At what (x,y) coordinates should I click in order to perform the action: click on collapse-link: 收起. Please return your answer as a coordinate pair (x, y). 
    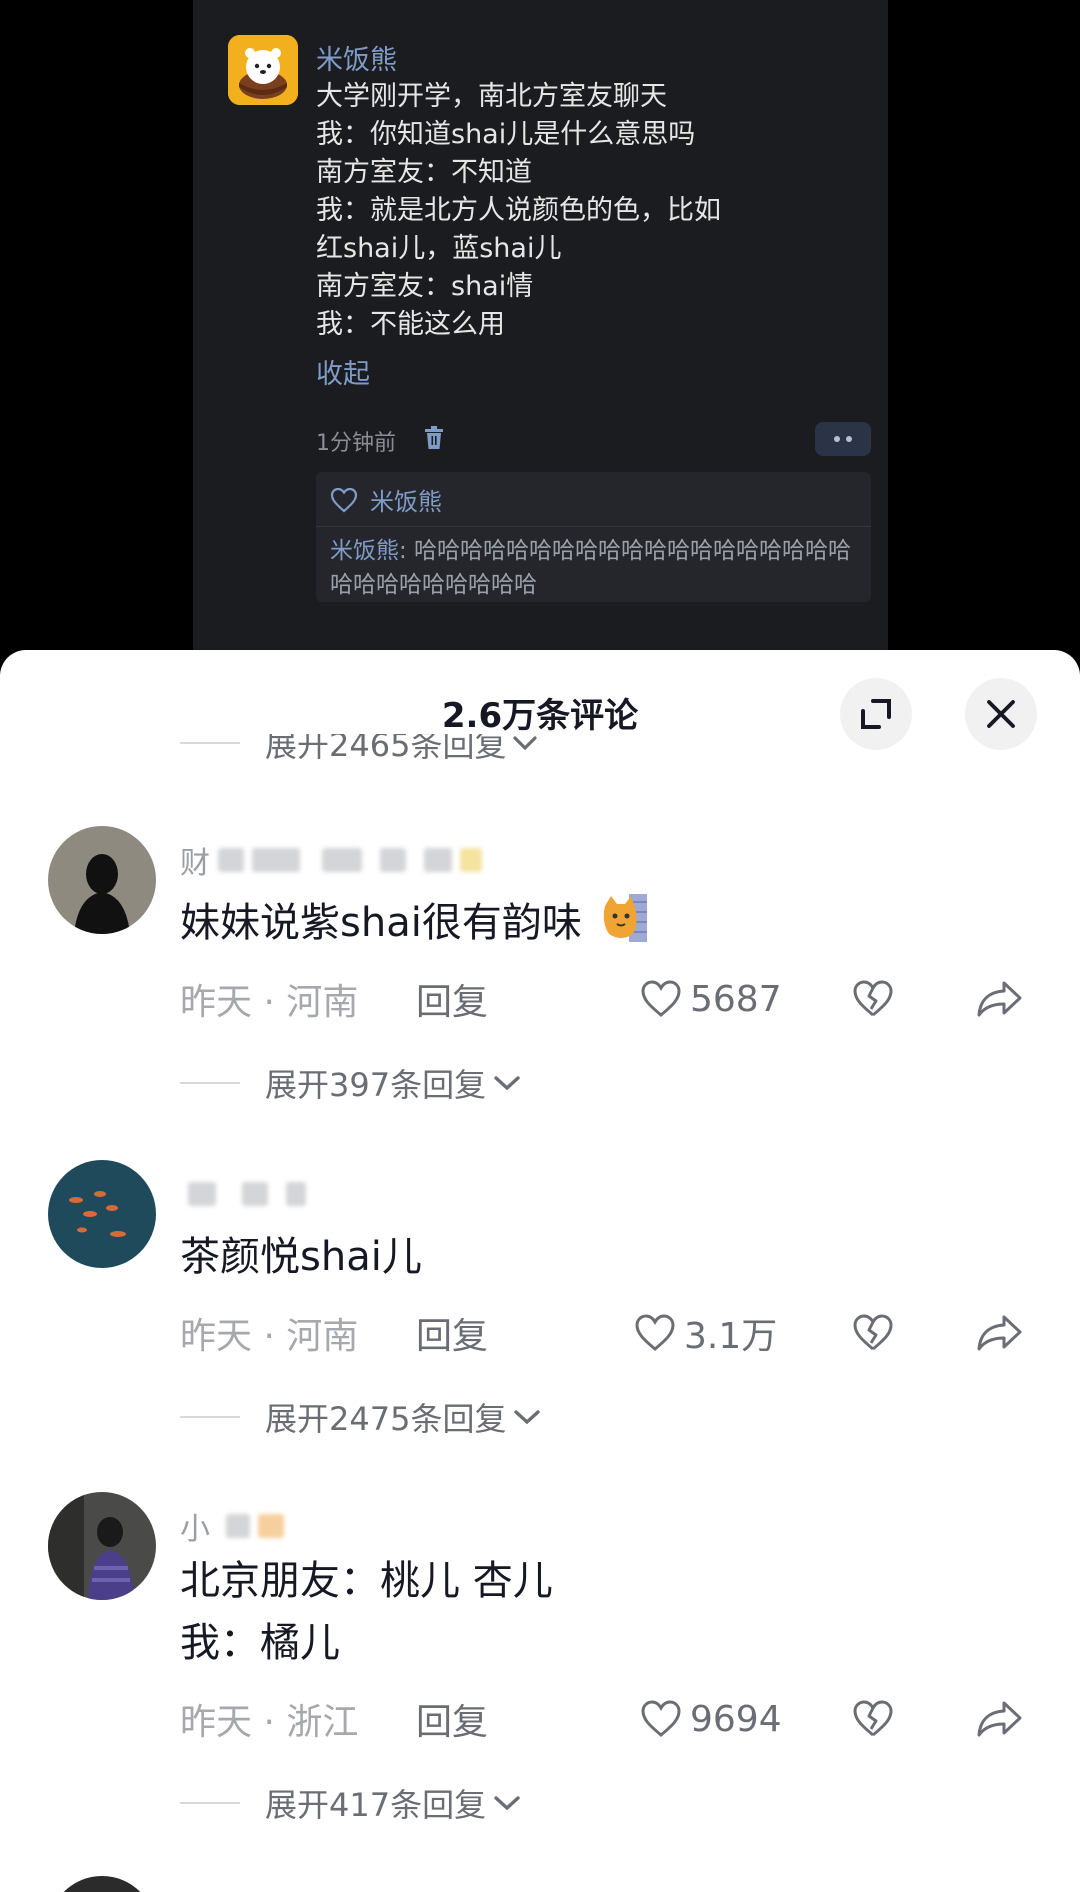
    Looking at the image, I should click on (343, 371).